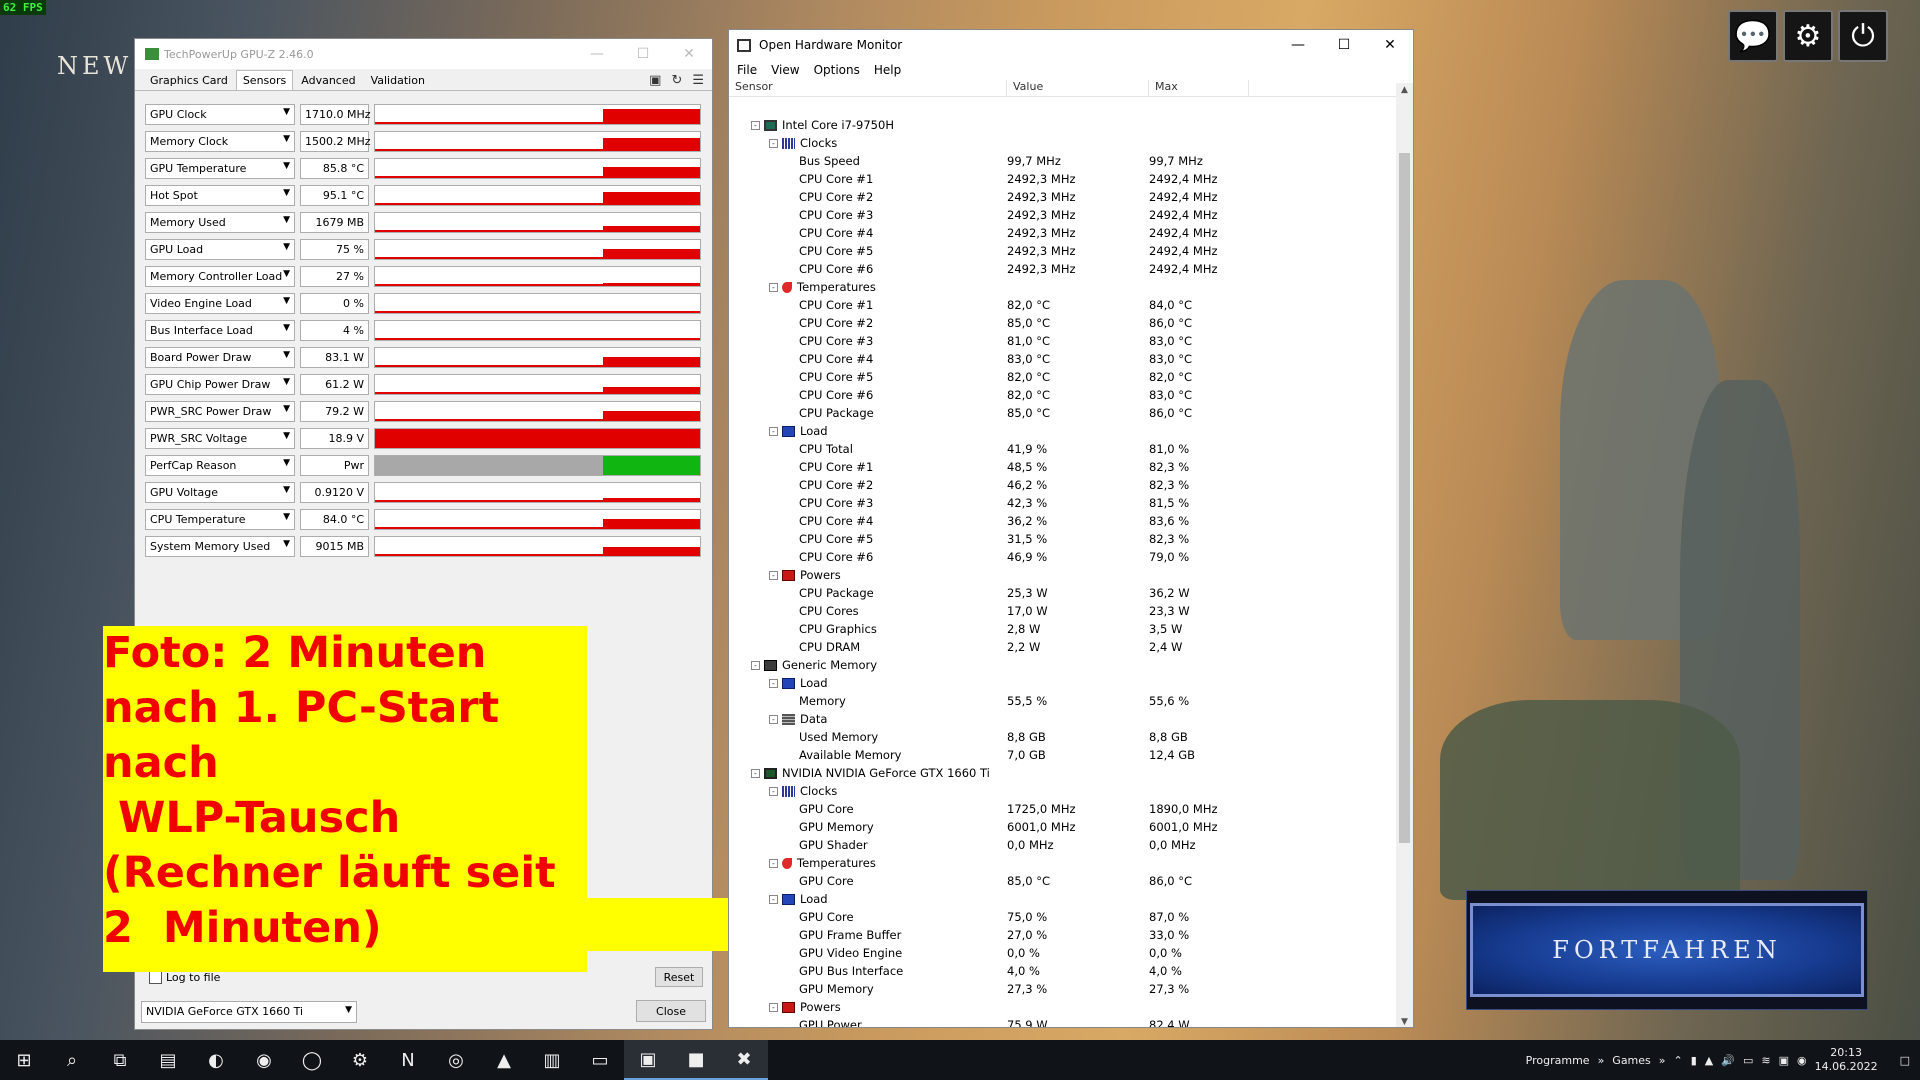  Describe the element at coordinates (220, 114) in the screenshot. I see `sensor-name-select: GPU Clock ▼` at that location.